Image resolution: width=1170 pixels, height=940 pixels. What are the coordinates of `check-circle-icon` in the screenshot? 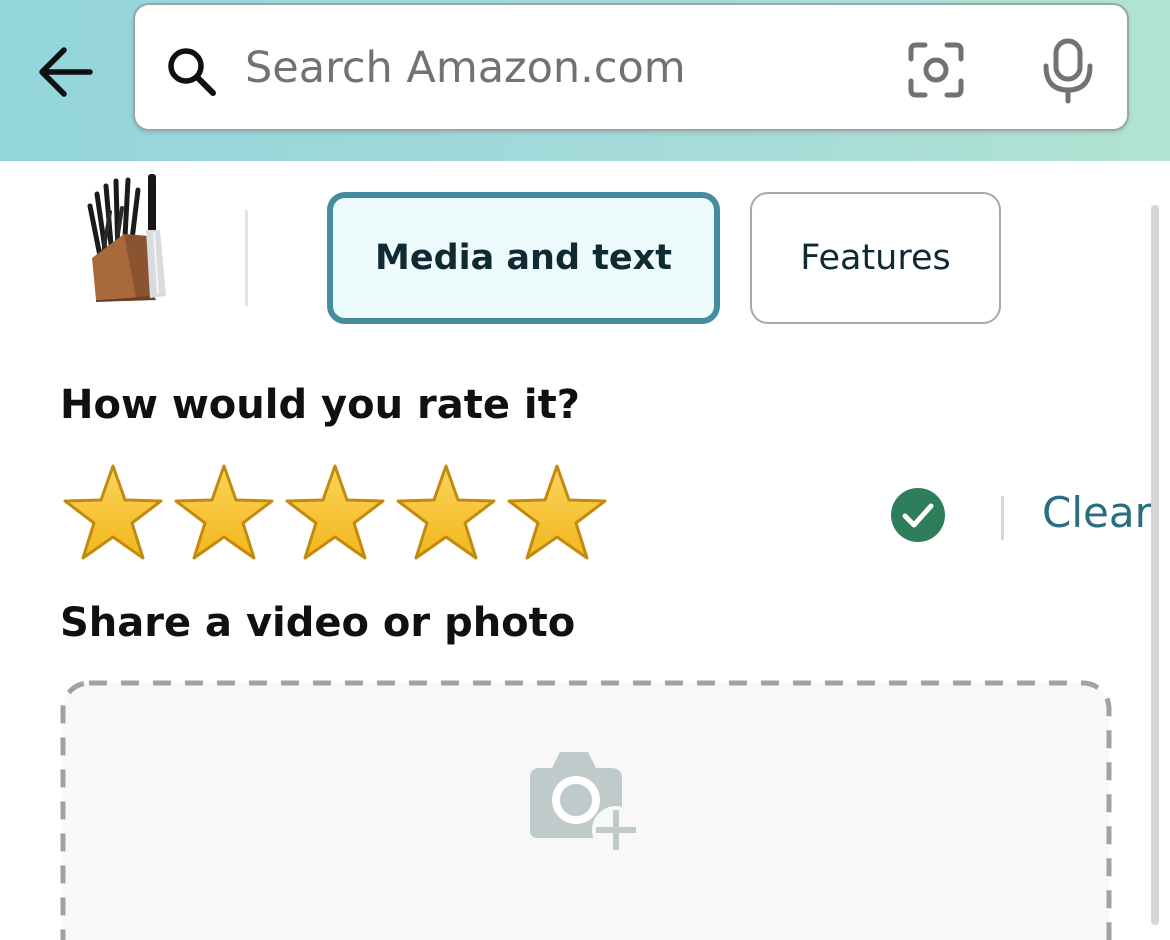 It's located at (918, 515).